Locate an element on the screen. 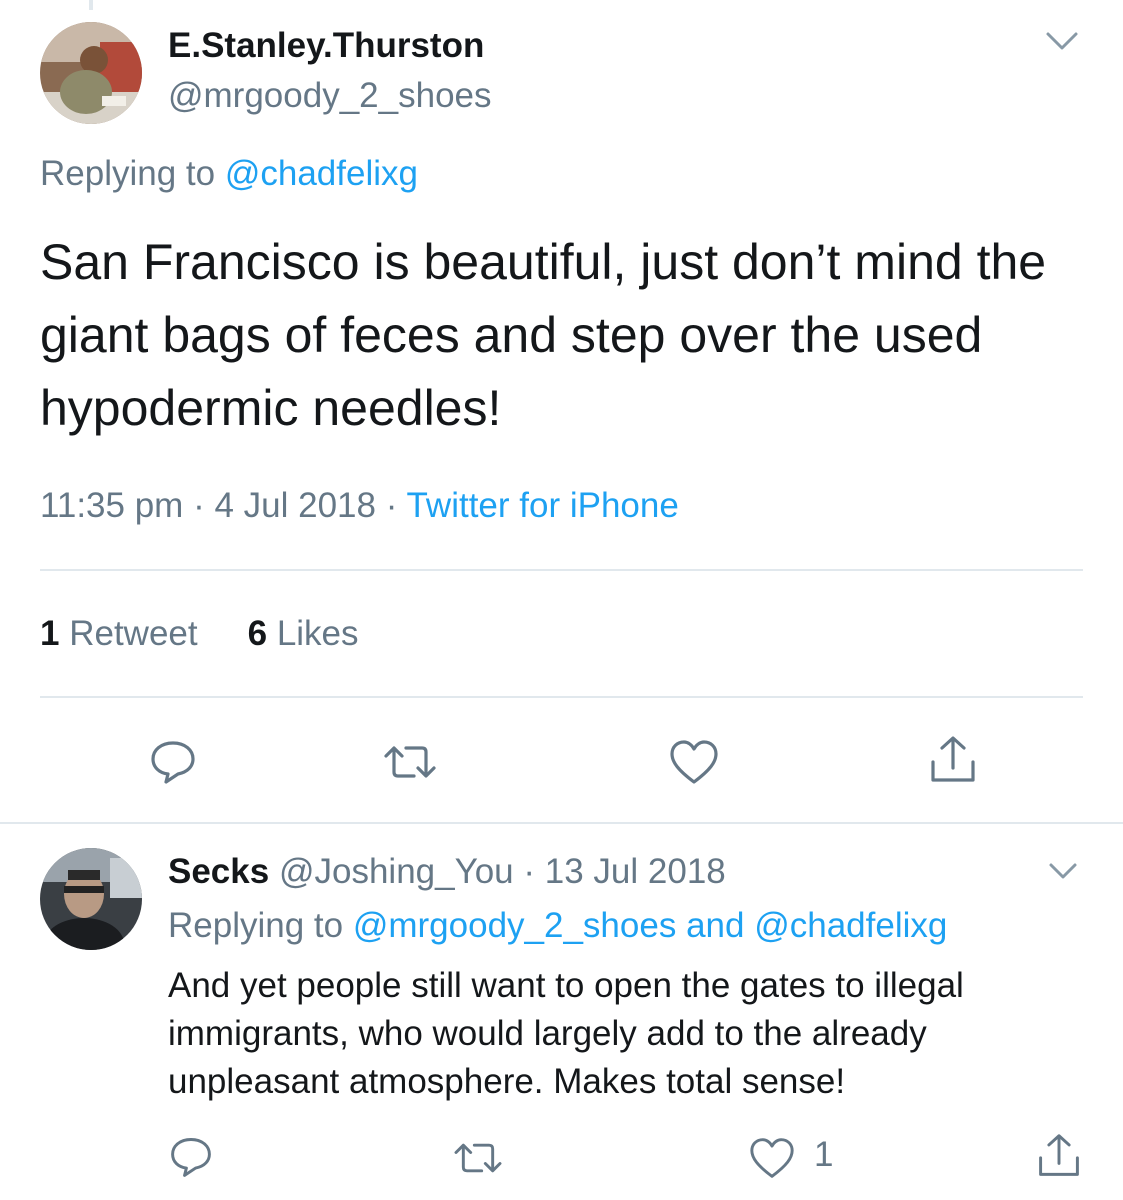  reply-header: Secks @Joshing_You · 13 Jul 2018 is located at coordinates (447, 872).